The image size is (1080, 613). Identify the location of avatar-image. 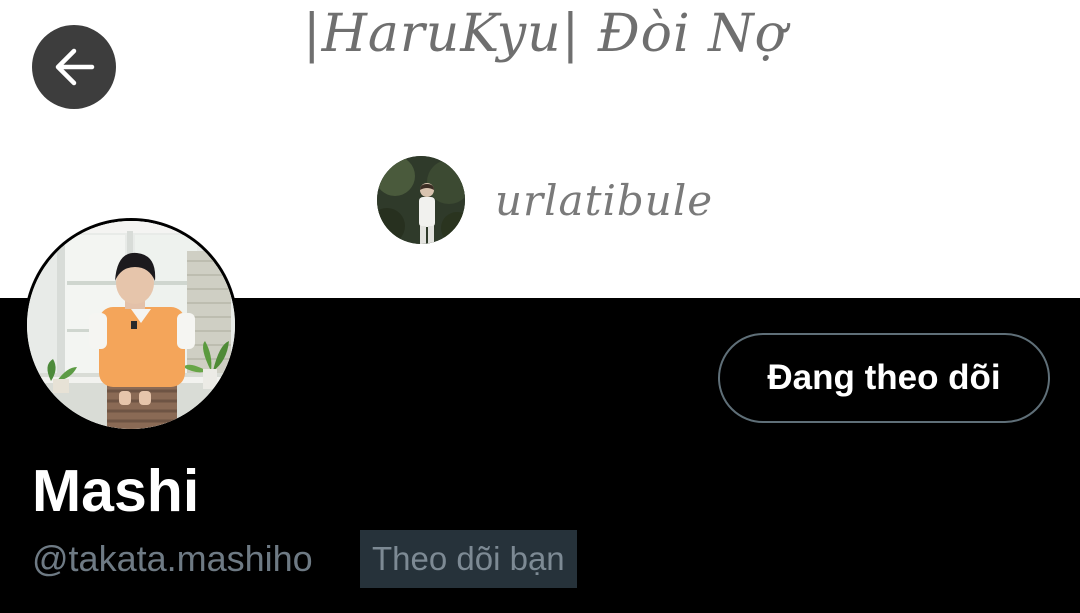
(131, 325).